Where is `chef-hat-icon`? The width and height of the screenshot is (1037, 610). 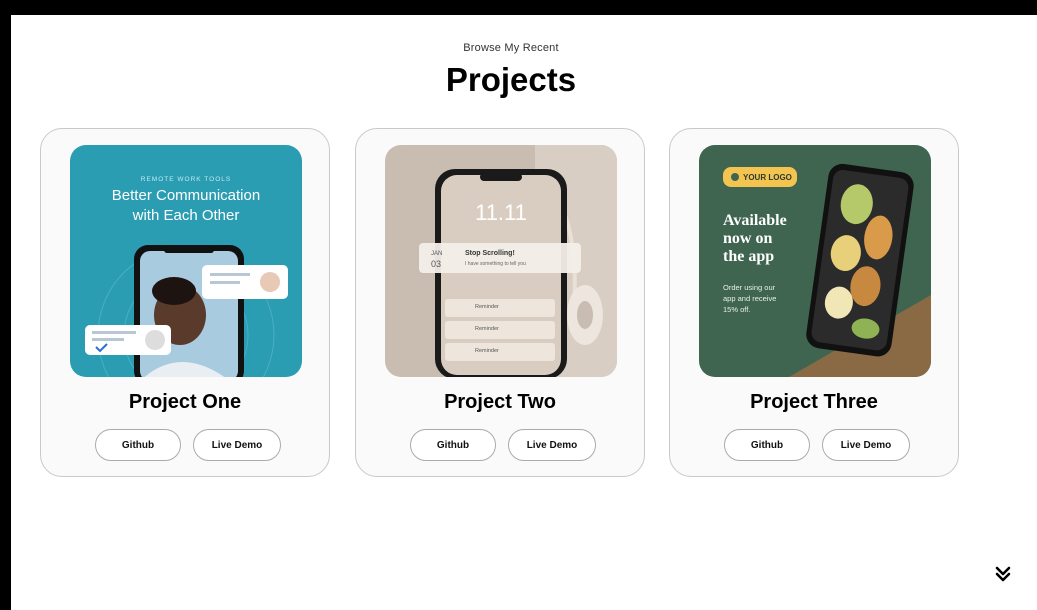
chef-hat-icon is located at coordinates (735, 177).